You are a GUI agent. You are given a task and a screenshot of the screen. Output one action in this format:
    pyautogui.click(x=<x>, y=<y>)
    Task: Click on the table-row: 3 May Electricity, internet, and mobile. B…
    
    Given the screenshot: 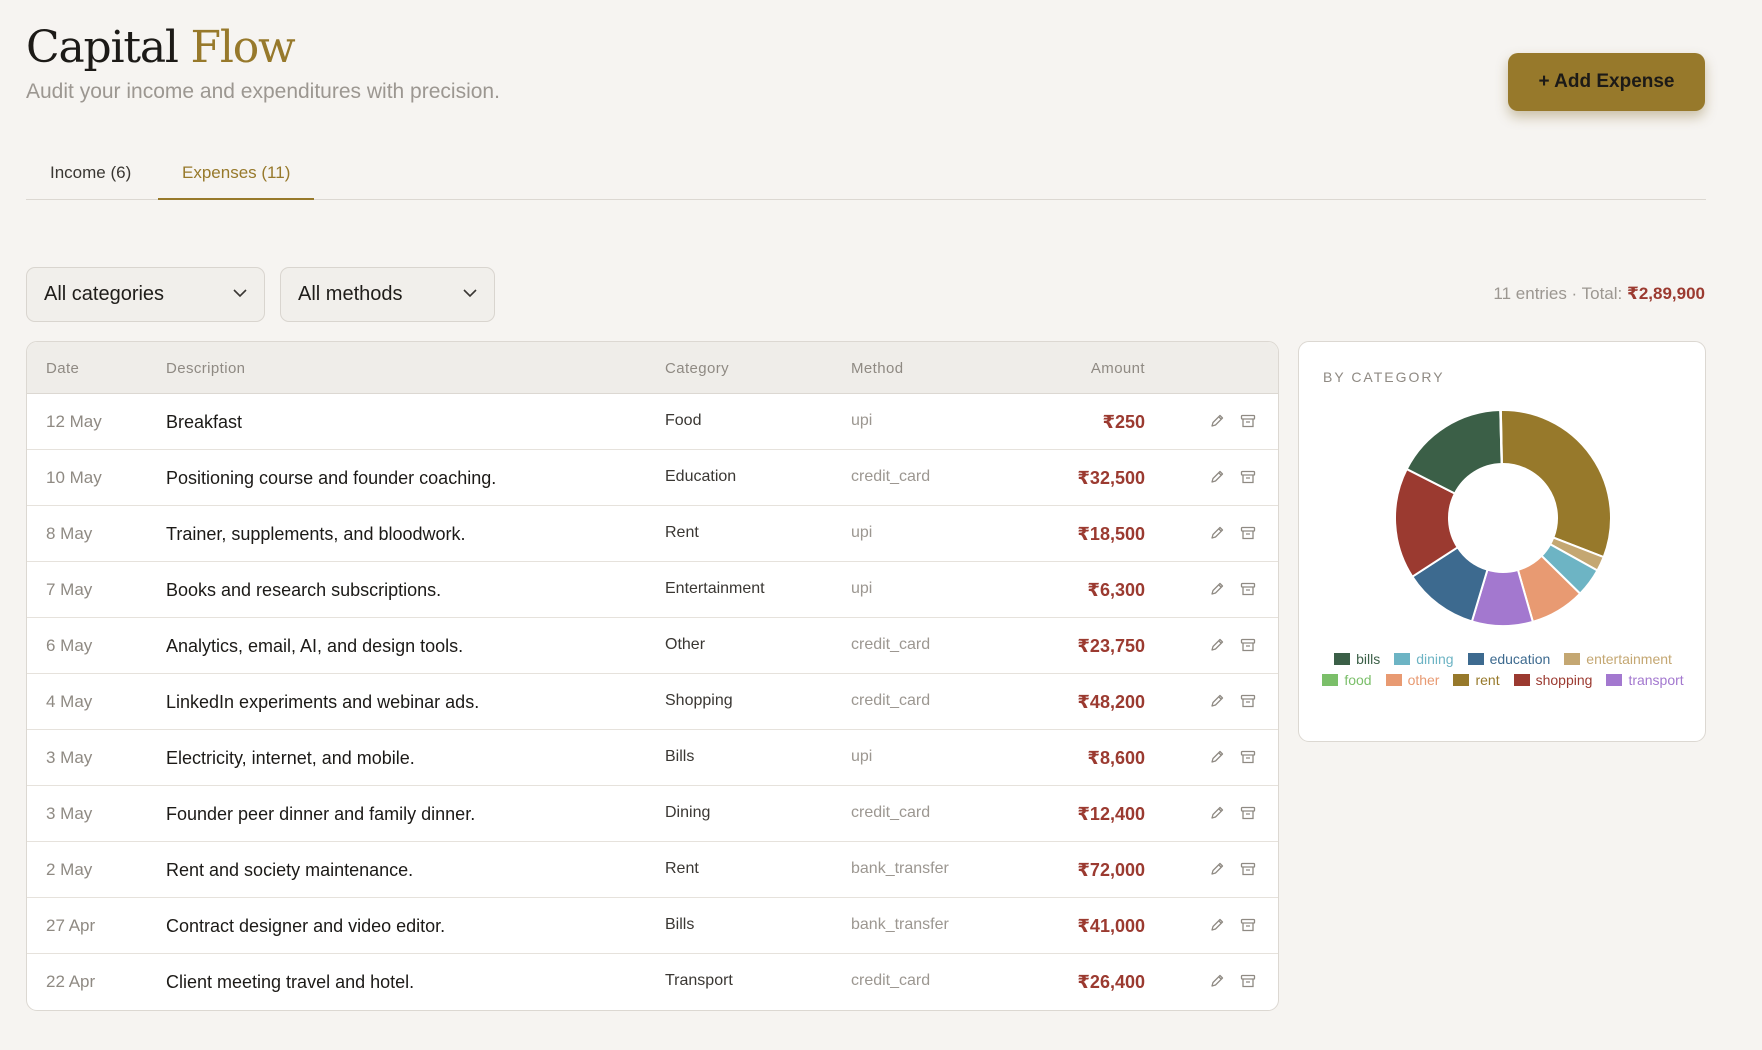 What is the action you would take?
    pyautogui.click(x=652, y=758)
    